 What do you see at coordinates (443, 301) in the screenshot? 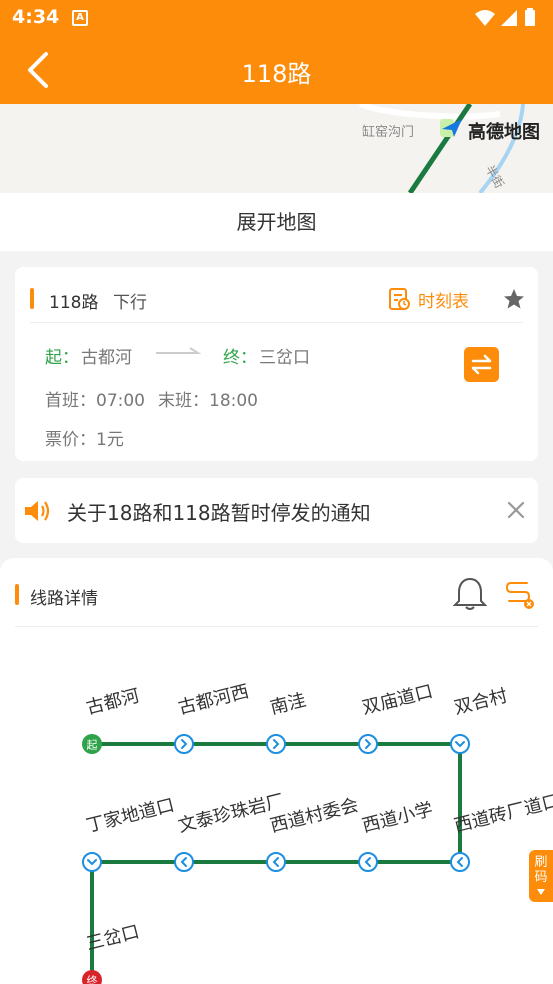
I see `timetable-label: 时刻表` at bounding box center [443, 301].